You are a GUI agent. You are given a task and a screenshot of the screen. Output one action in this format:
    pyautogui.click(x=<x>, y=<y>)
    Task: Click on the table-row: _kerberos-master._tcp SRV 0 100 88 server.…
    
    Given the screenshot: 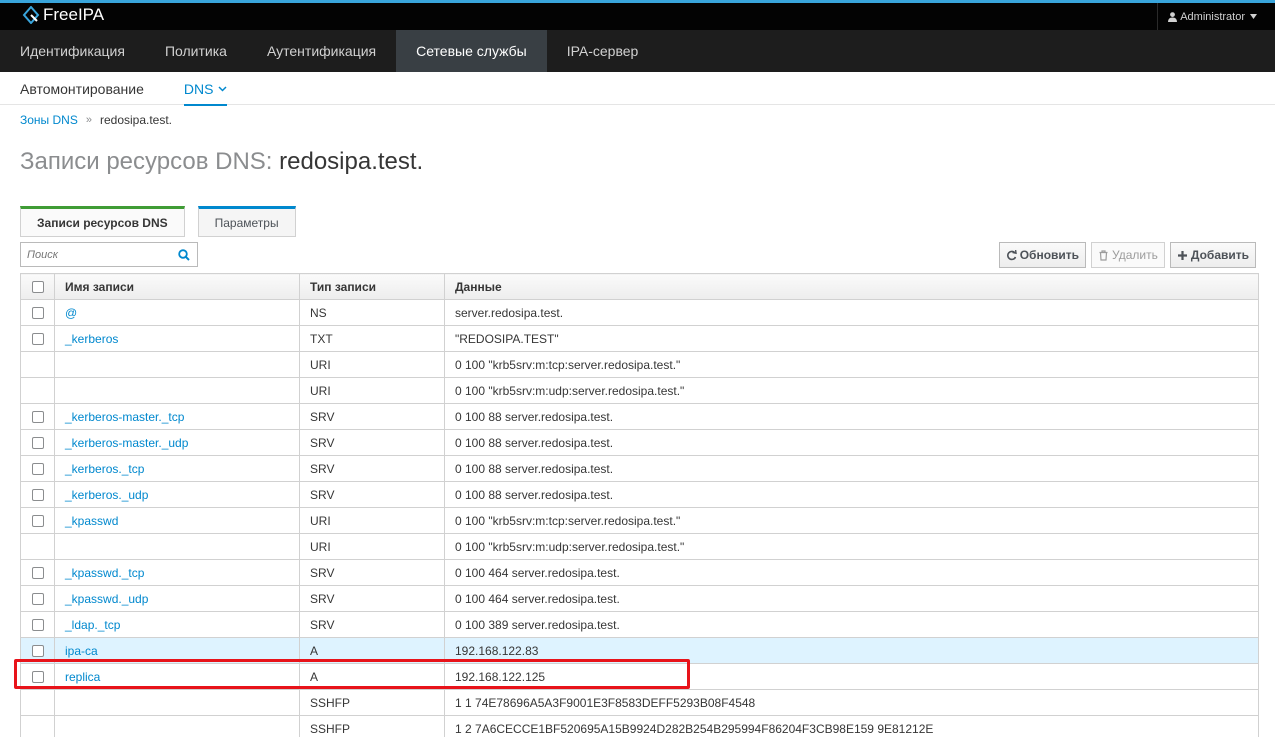 What is the action you would take?
    pyautogui.click(x=639, y=416)
    